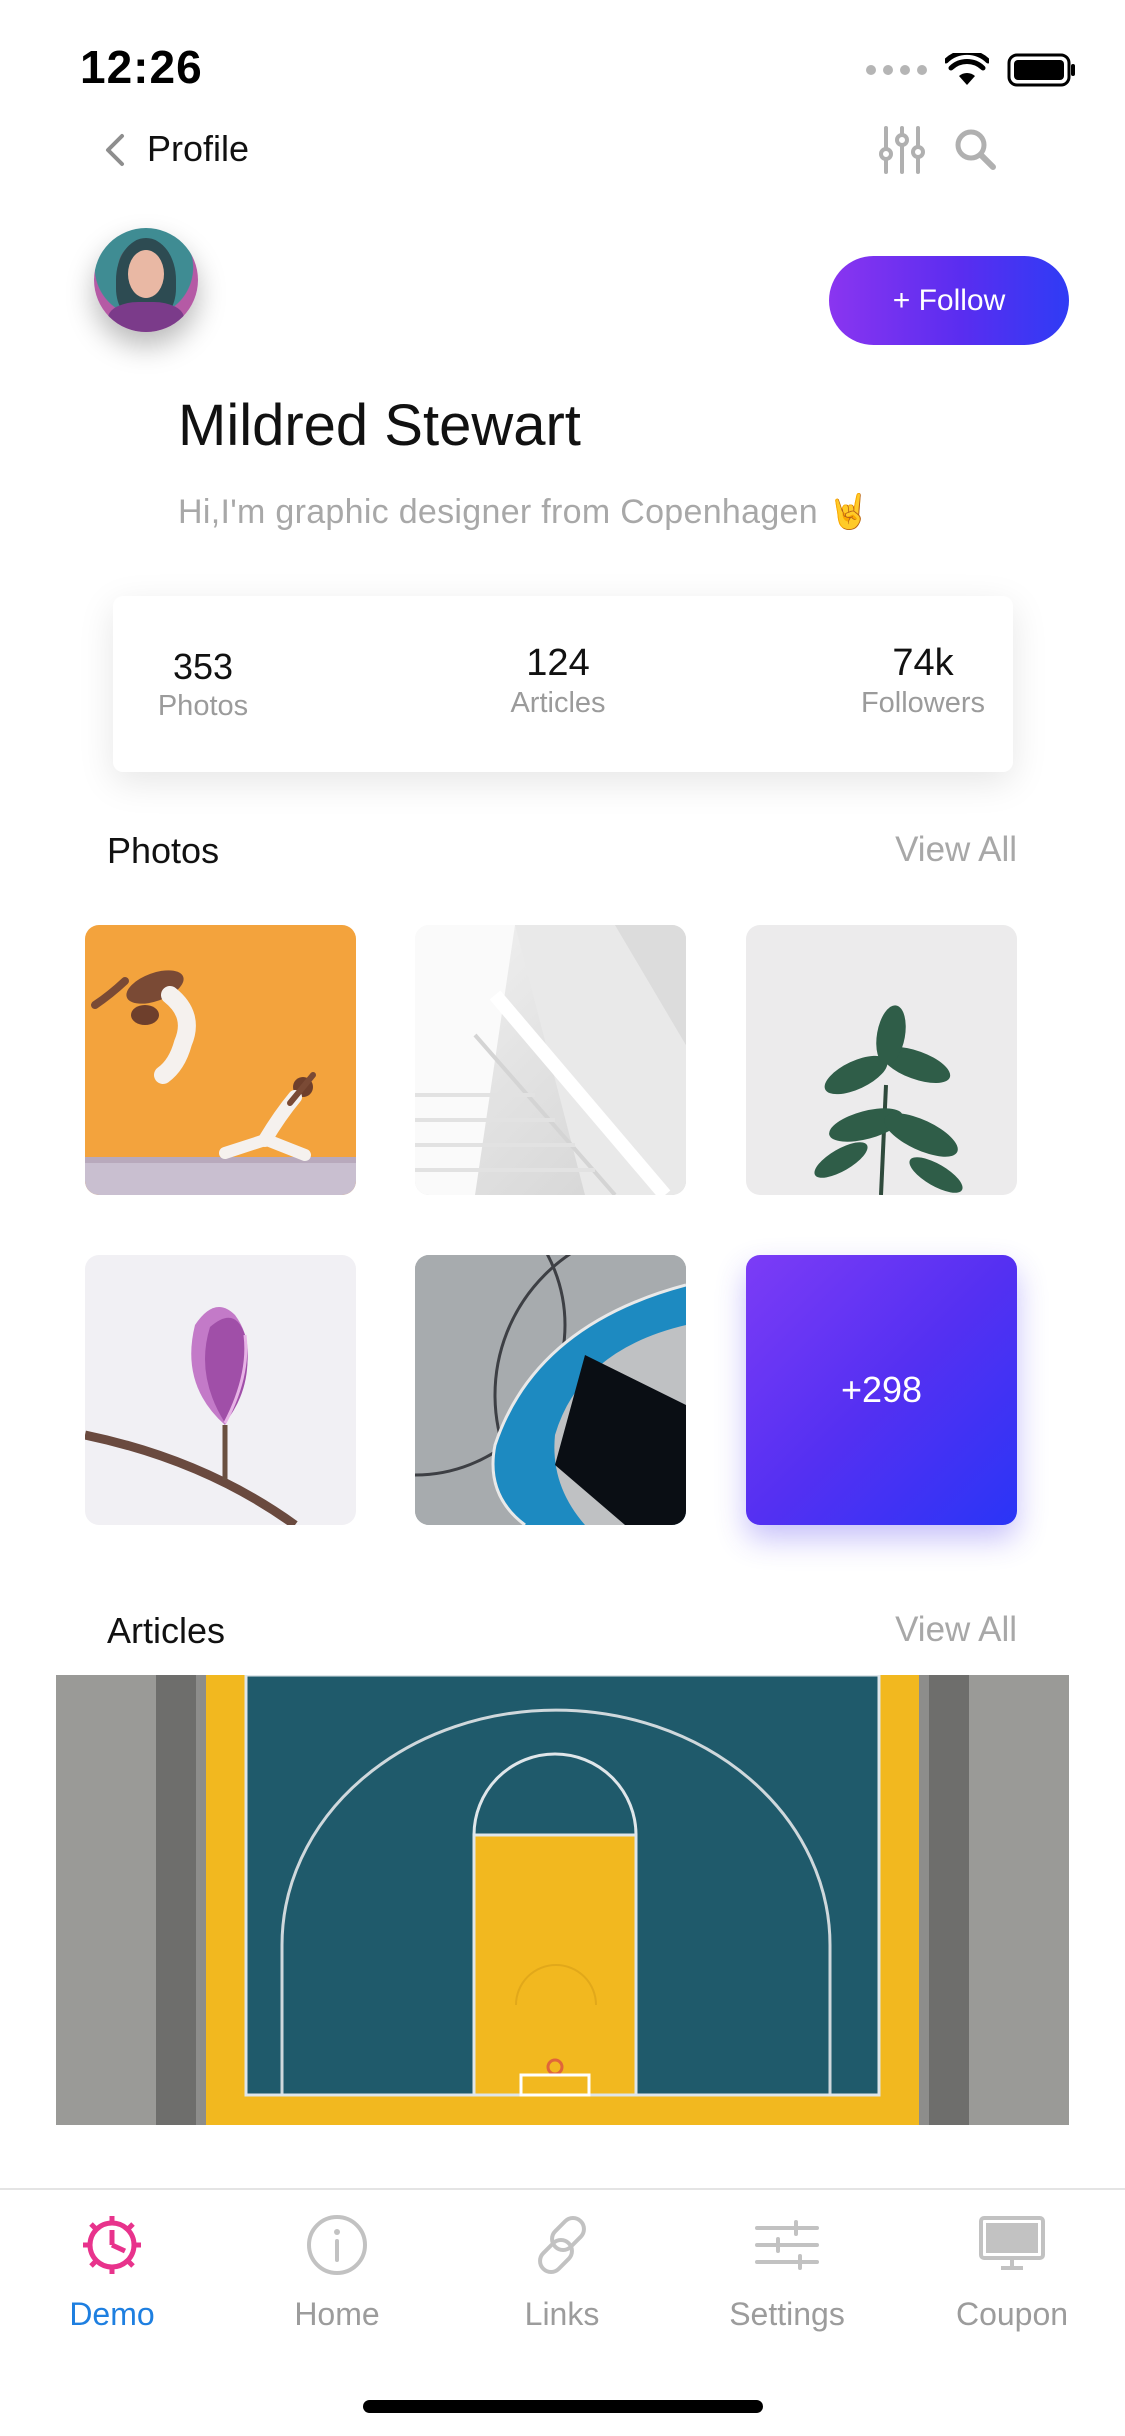 The image size is (1125, 2436). What do you see at coordinates (787, 2245) in the screenshot?
I see `sliders-icon` at bounding box center [787, 2245].